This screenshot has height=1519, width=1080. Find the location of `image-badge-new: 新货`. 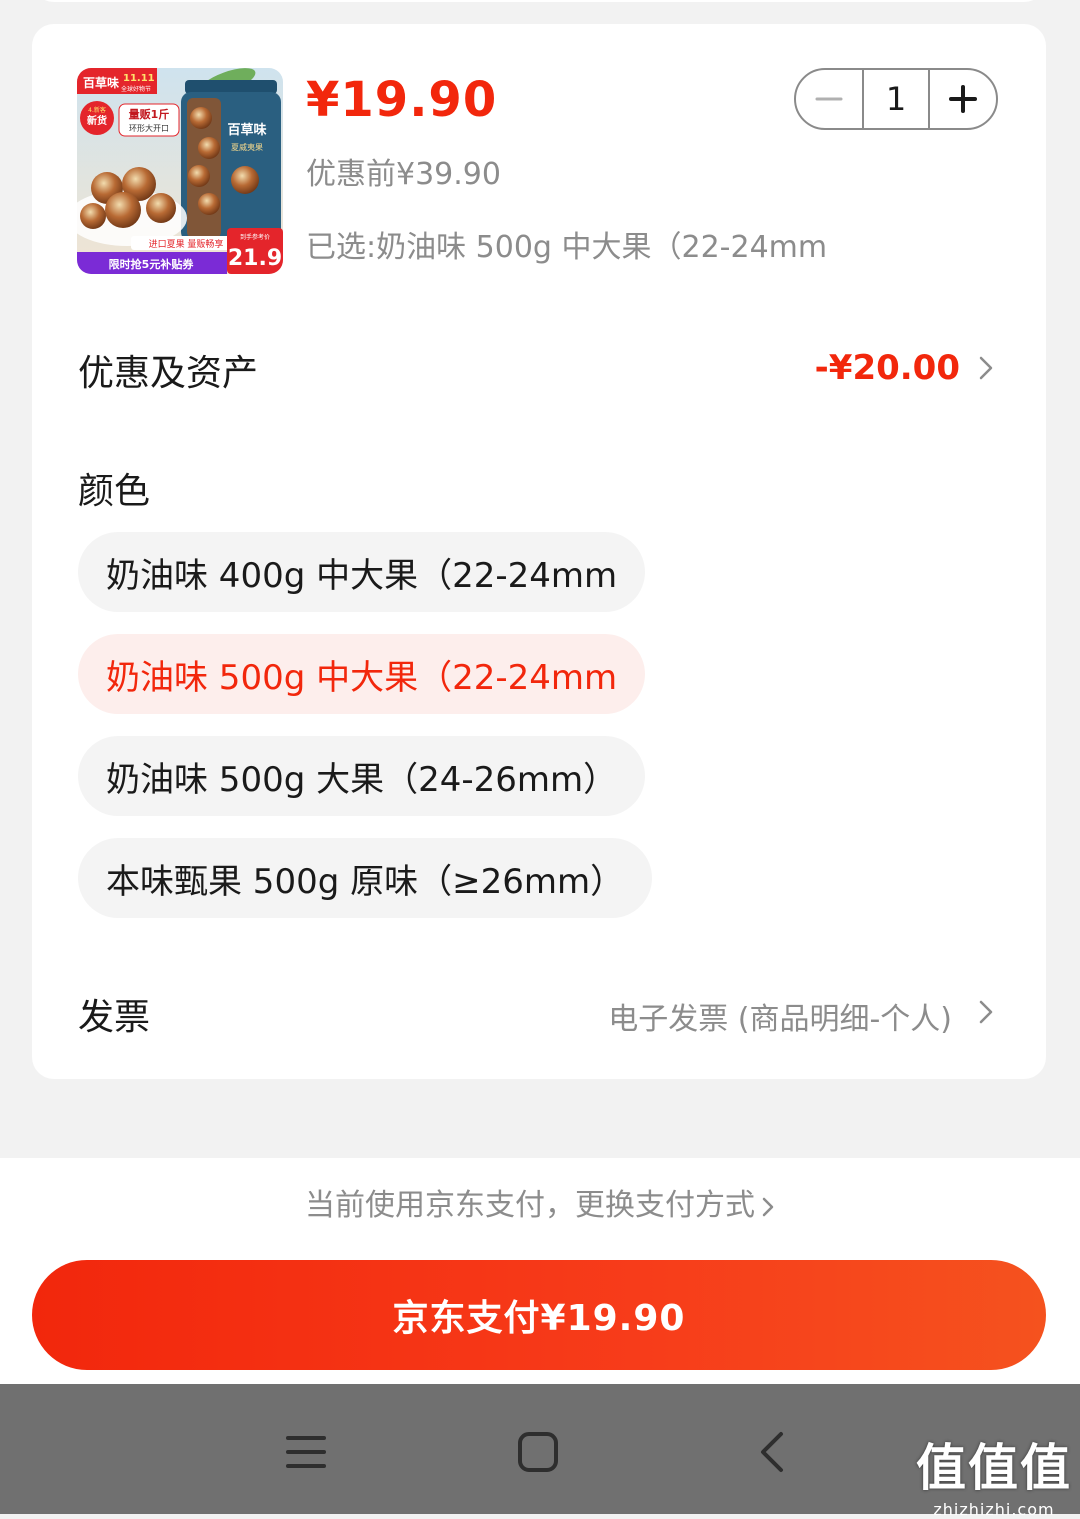

image-badge-new: 新货 is located at coordinates (97, 120).